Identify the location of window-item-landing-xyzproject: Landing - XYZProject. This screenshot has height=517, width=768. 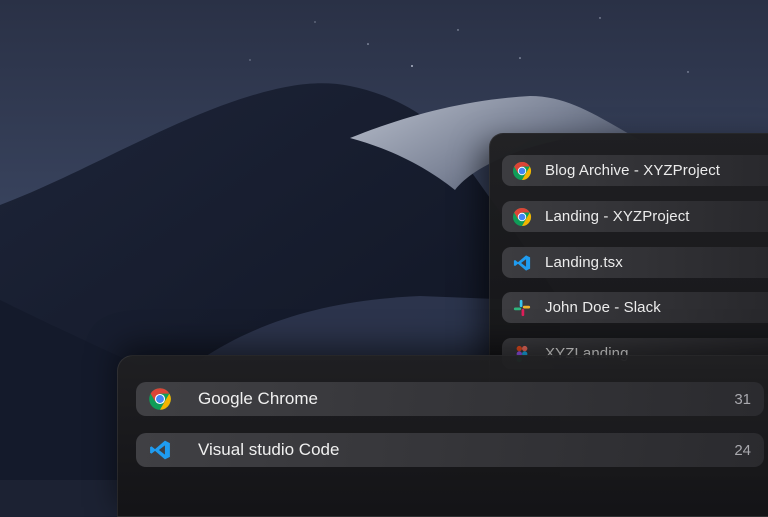
(635, 216).